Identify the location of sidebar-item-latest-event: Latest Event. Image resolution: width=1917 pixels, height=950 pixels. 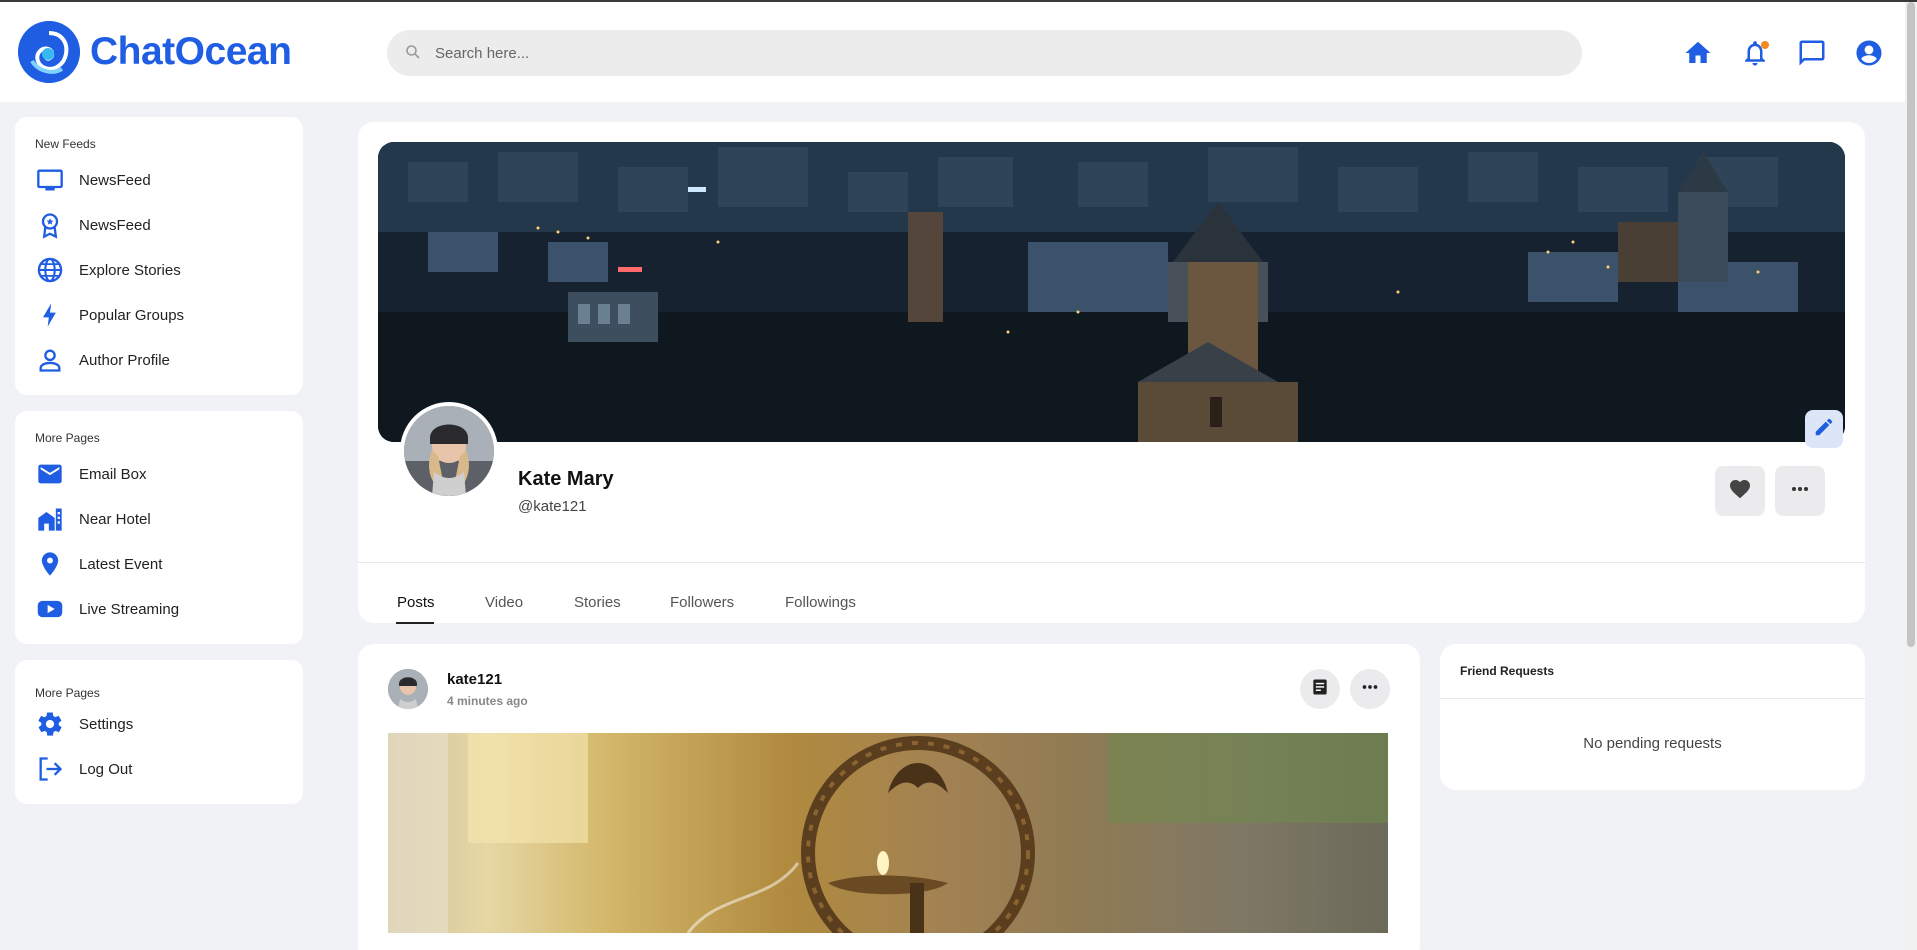
(160, 564).